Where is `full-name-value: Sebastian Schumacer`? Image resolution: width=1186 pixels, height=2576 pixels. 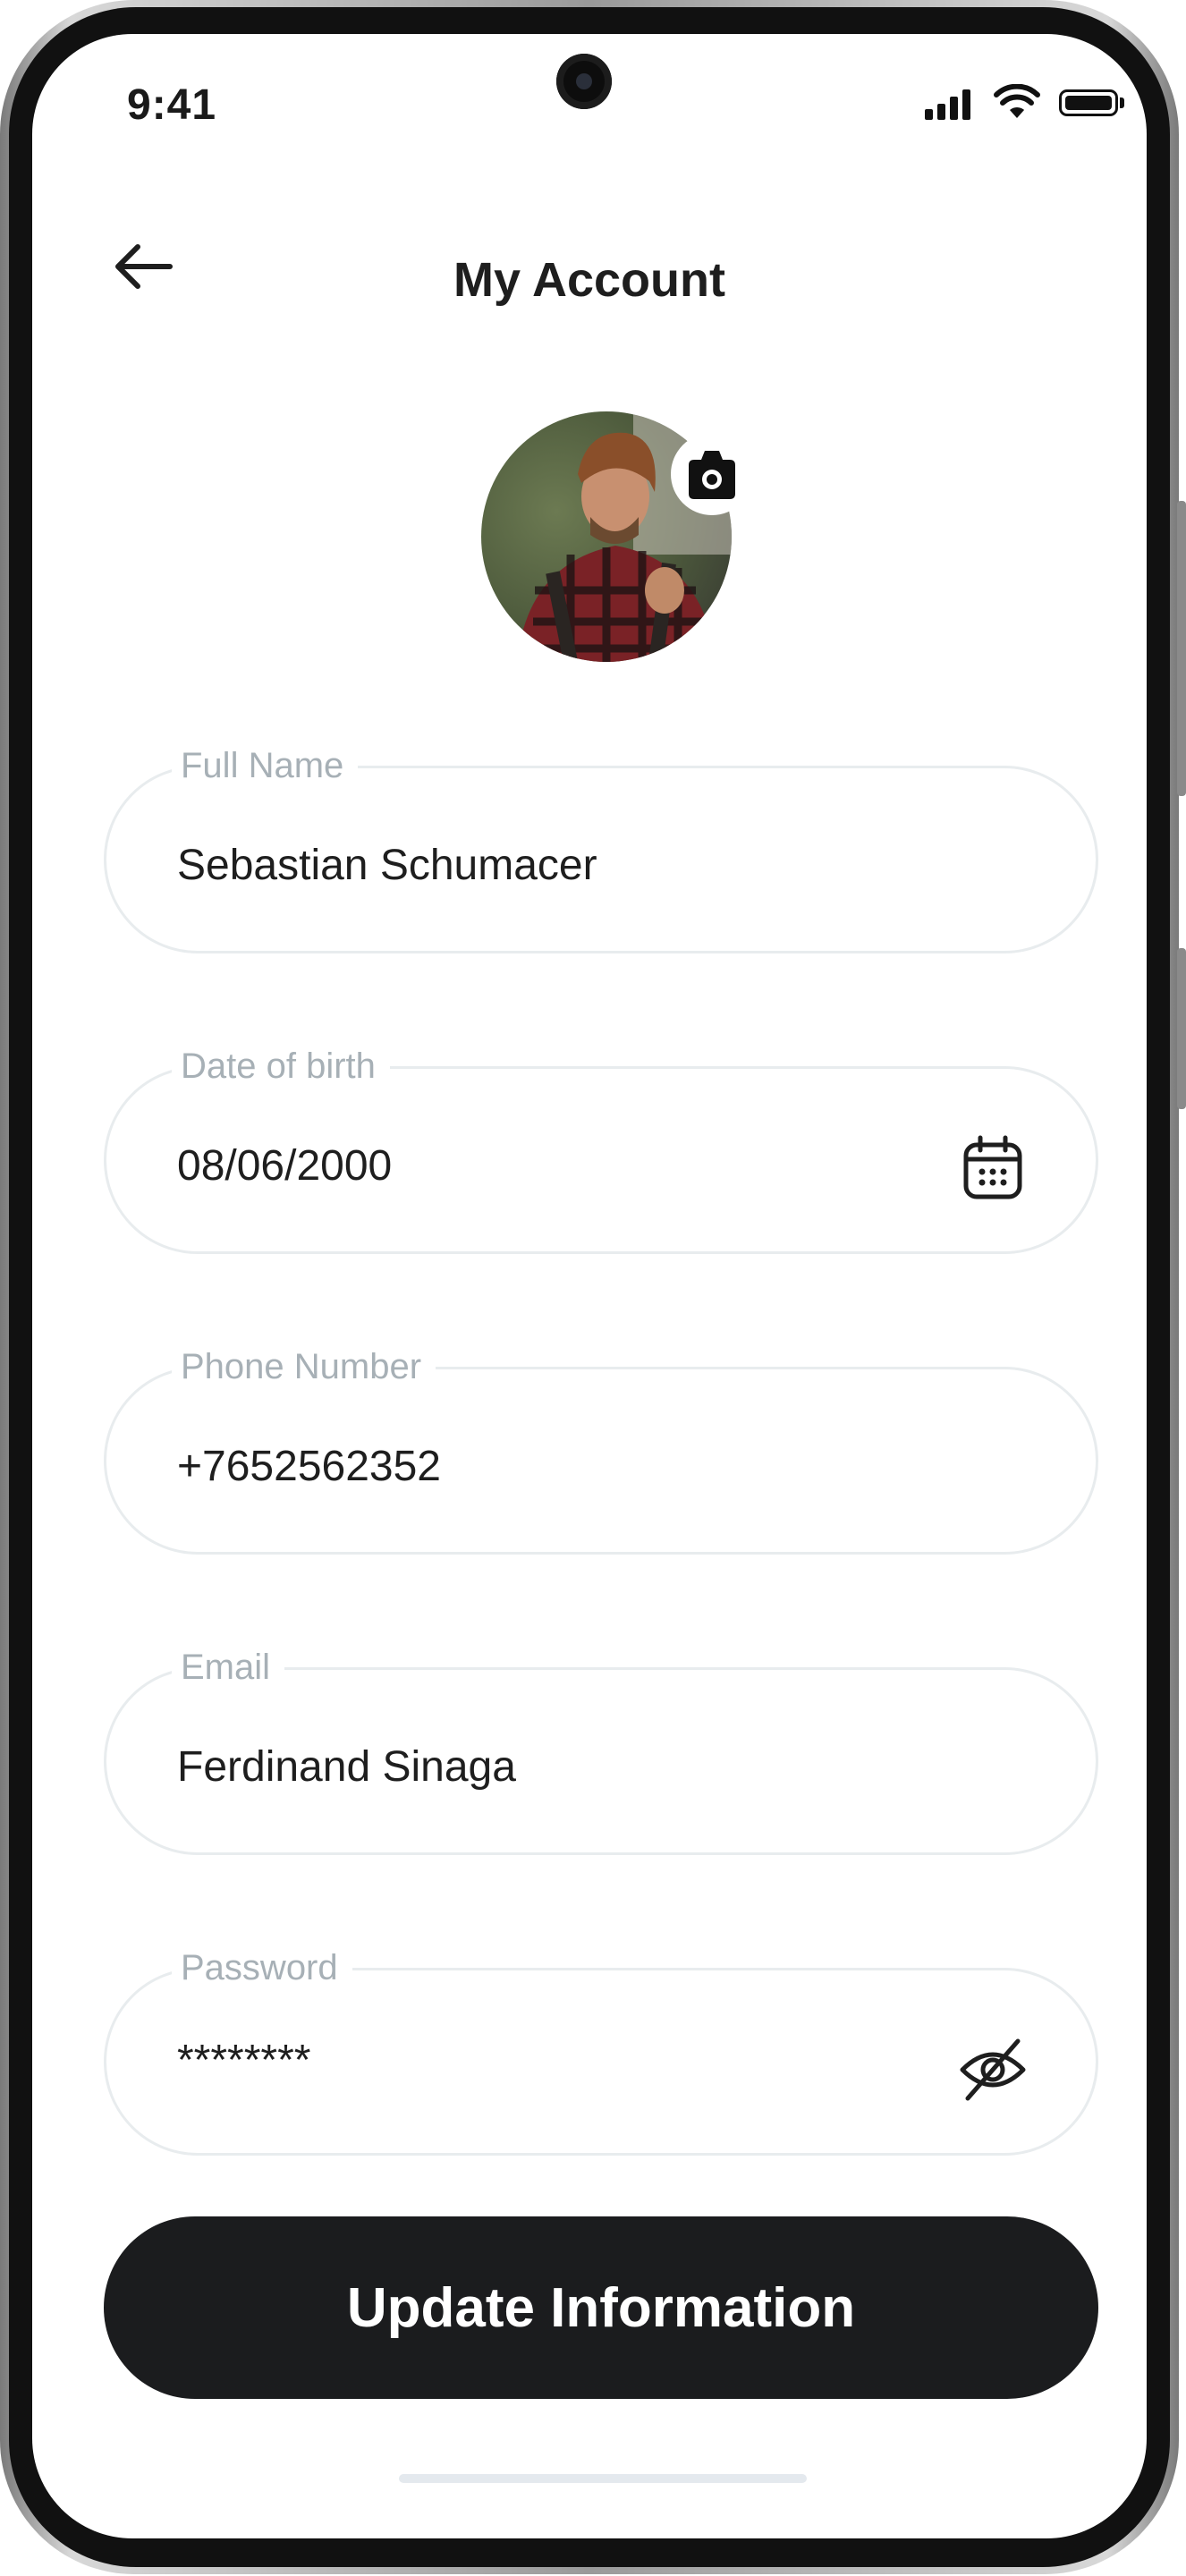
full-name-value: Sebastian Schumacer is located at coordinates (387, 865).